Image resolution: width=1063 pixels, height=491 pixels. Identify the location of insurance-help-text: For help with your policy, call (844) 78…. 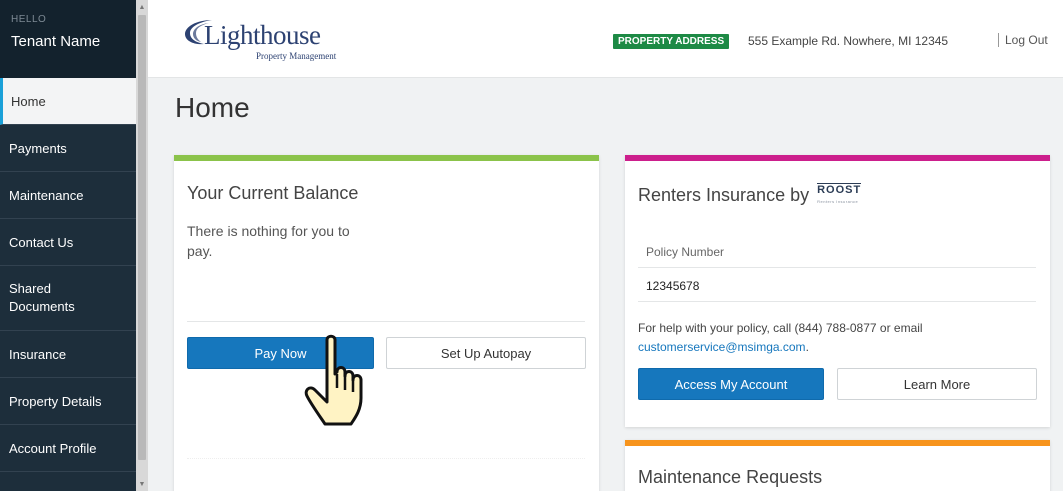
(838, 338).